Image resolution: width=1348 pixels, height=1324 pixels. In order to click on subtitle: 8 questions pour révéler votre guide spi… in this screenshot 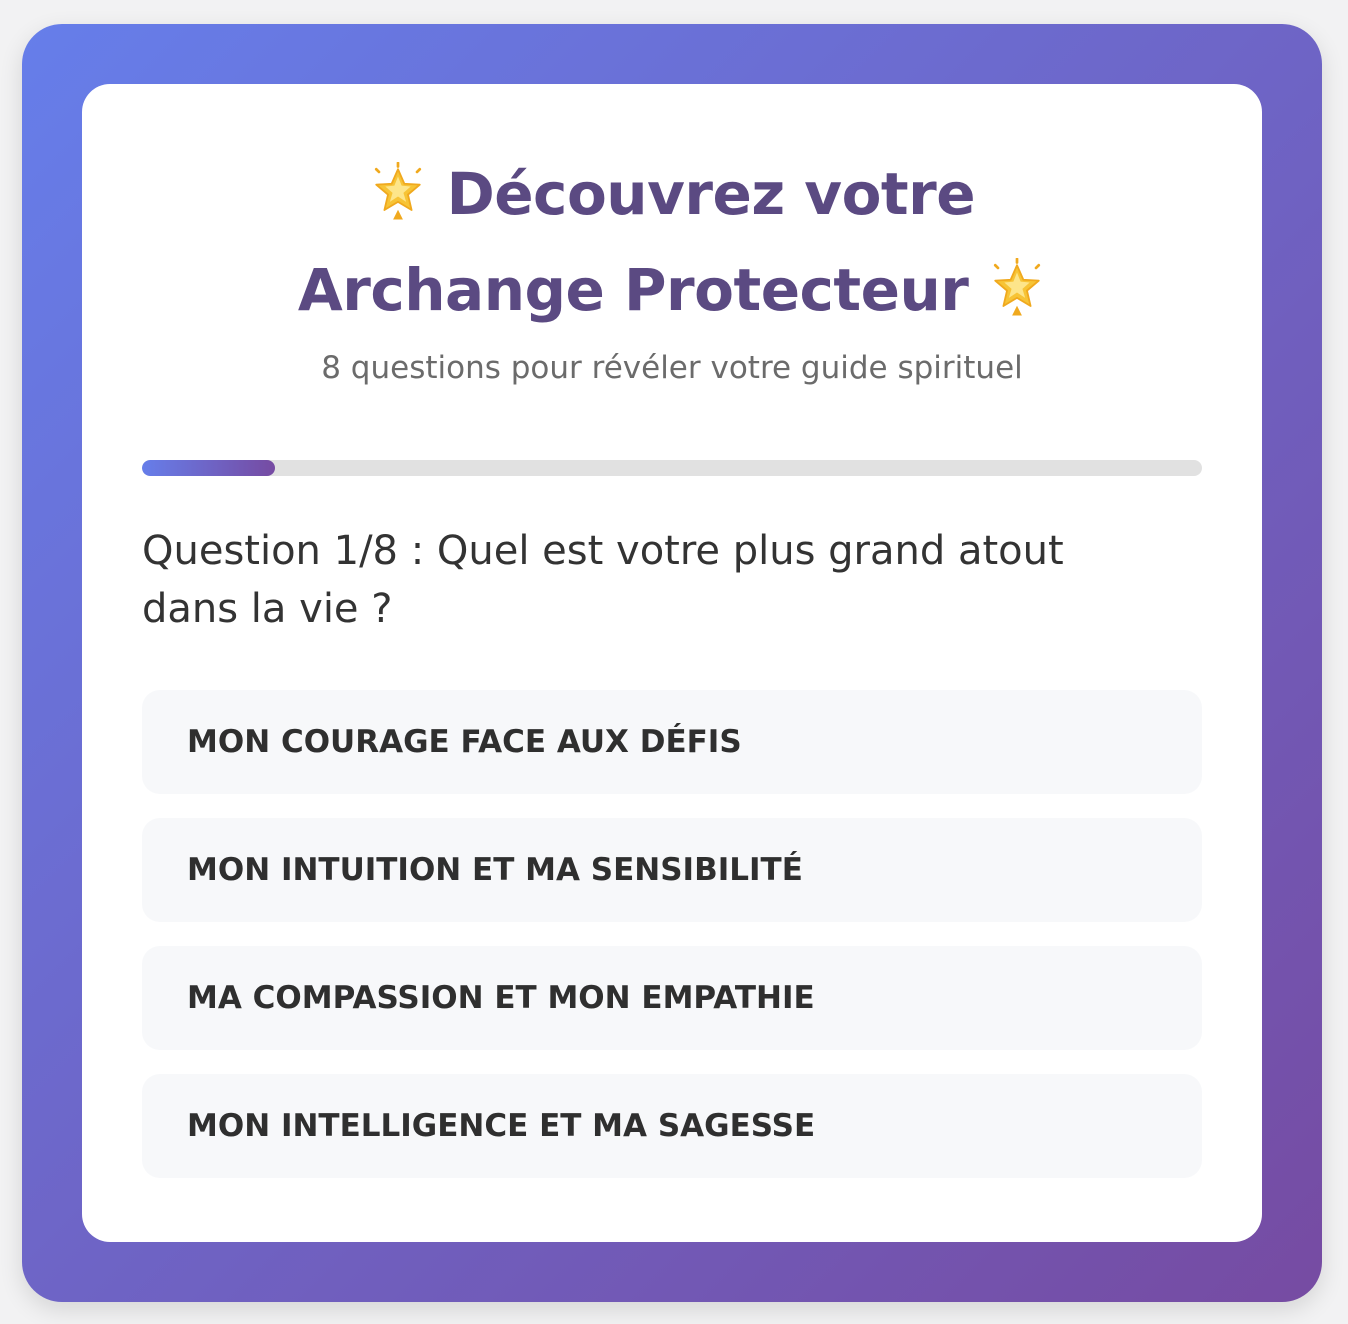, I will do `click(672, 368)`.